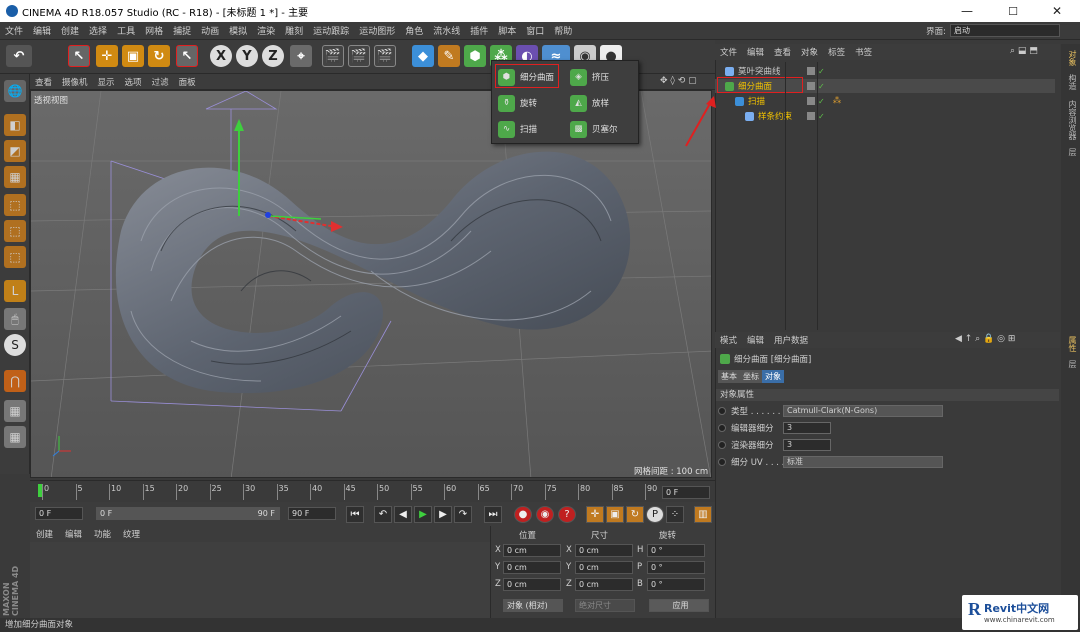 The width and height of the screenshot is (1080, 632). Describe the element at coordinates (479, 30) in the screenshot. I see `menu-item-15: 插件` at that location.